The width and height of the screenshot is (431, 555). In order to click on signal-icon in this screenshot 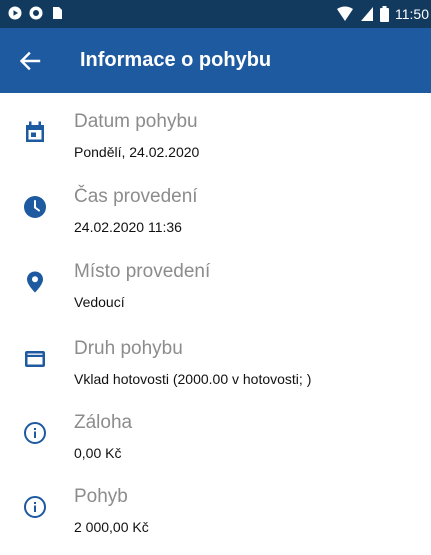, I will do `click(367, 14)`.